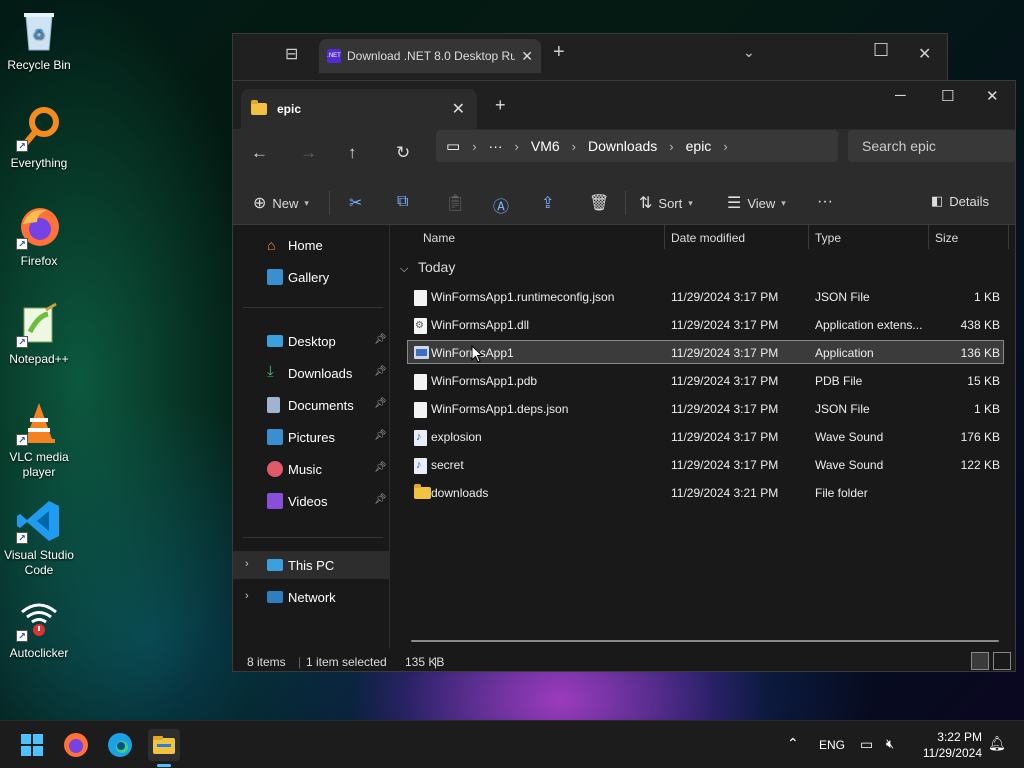  Describe the element at coordinates (311, 373) in the screenshot. I see `nav-item-downloads: ⤓ Downloads 📌︎` at that location.